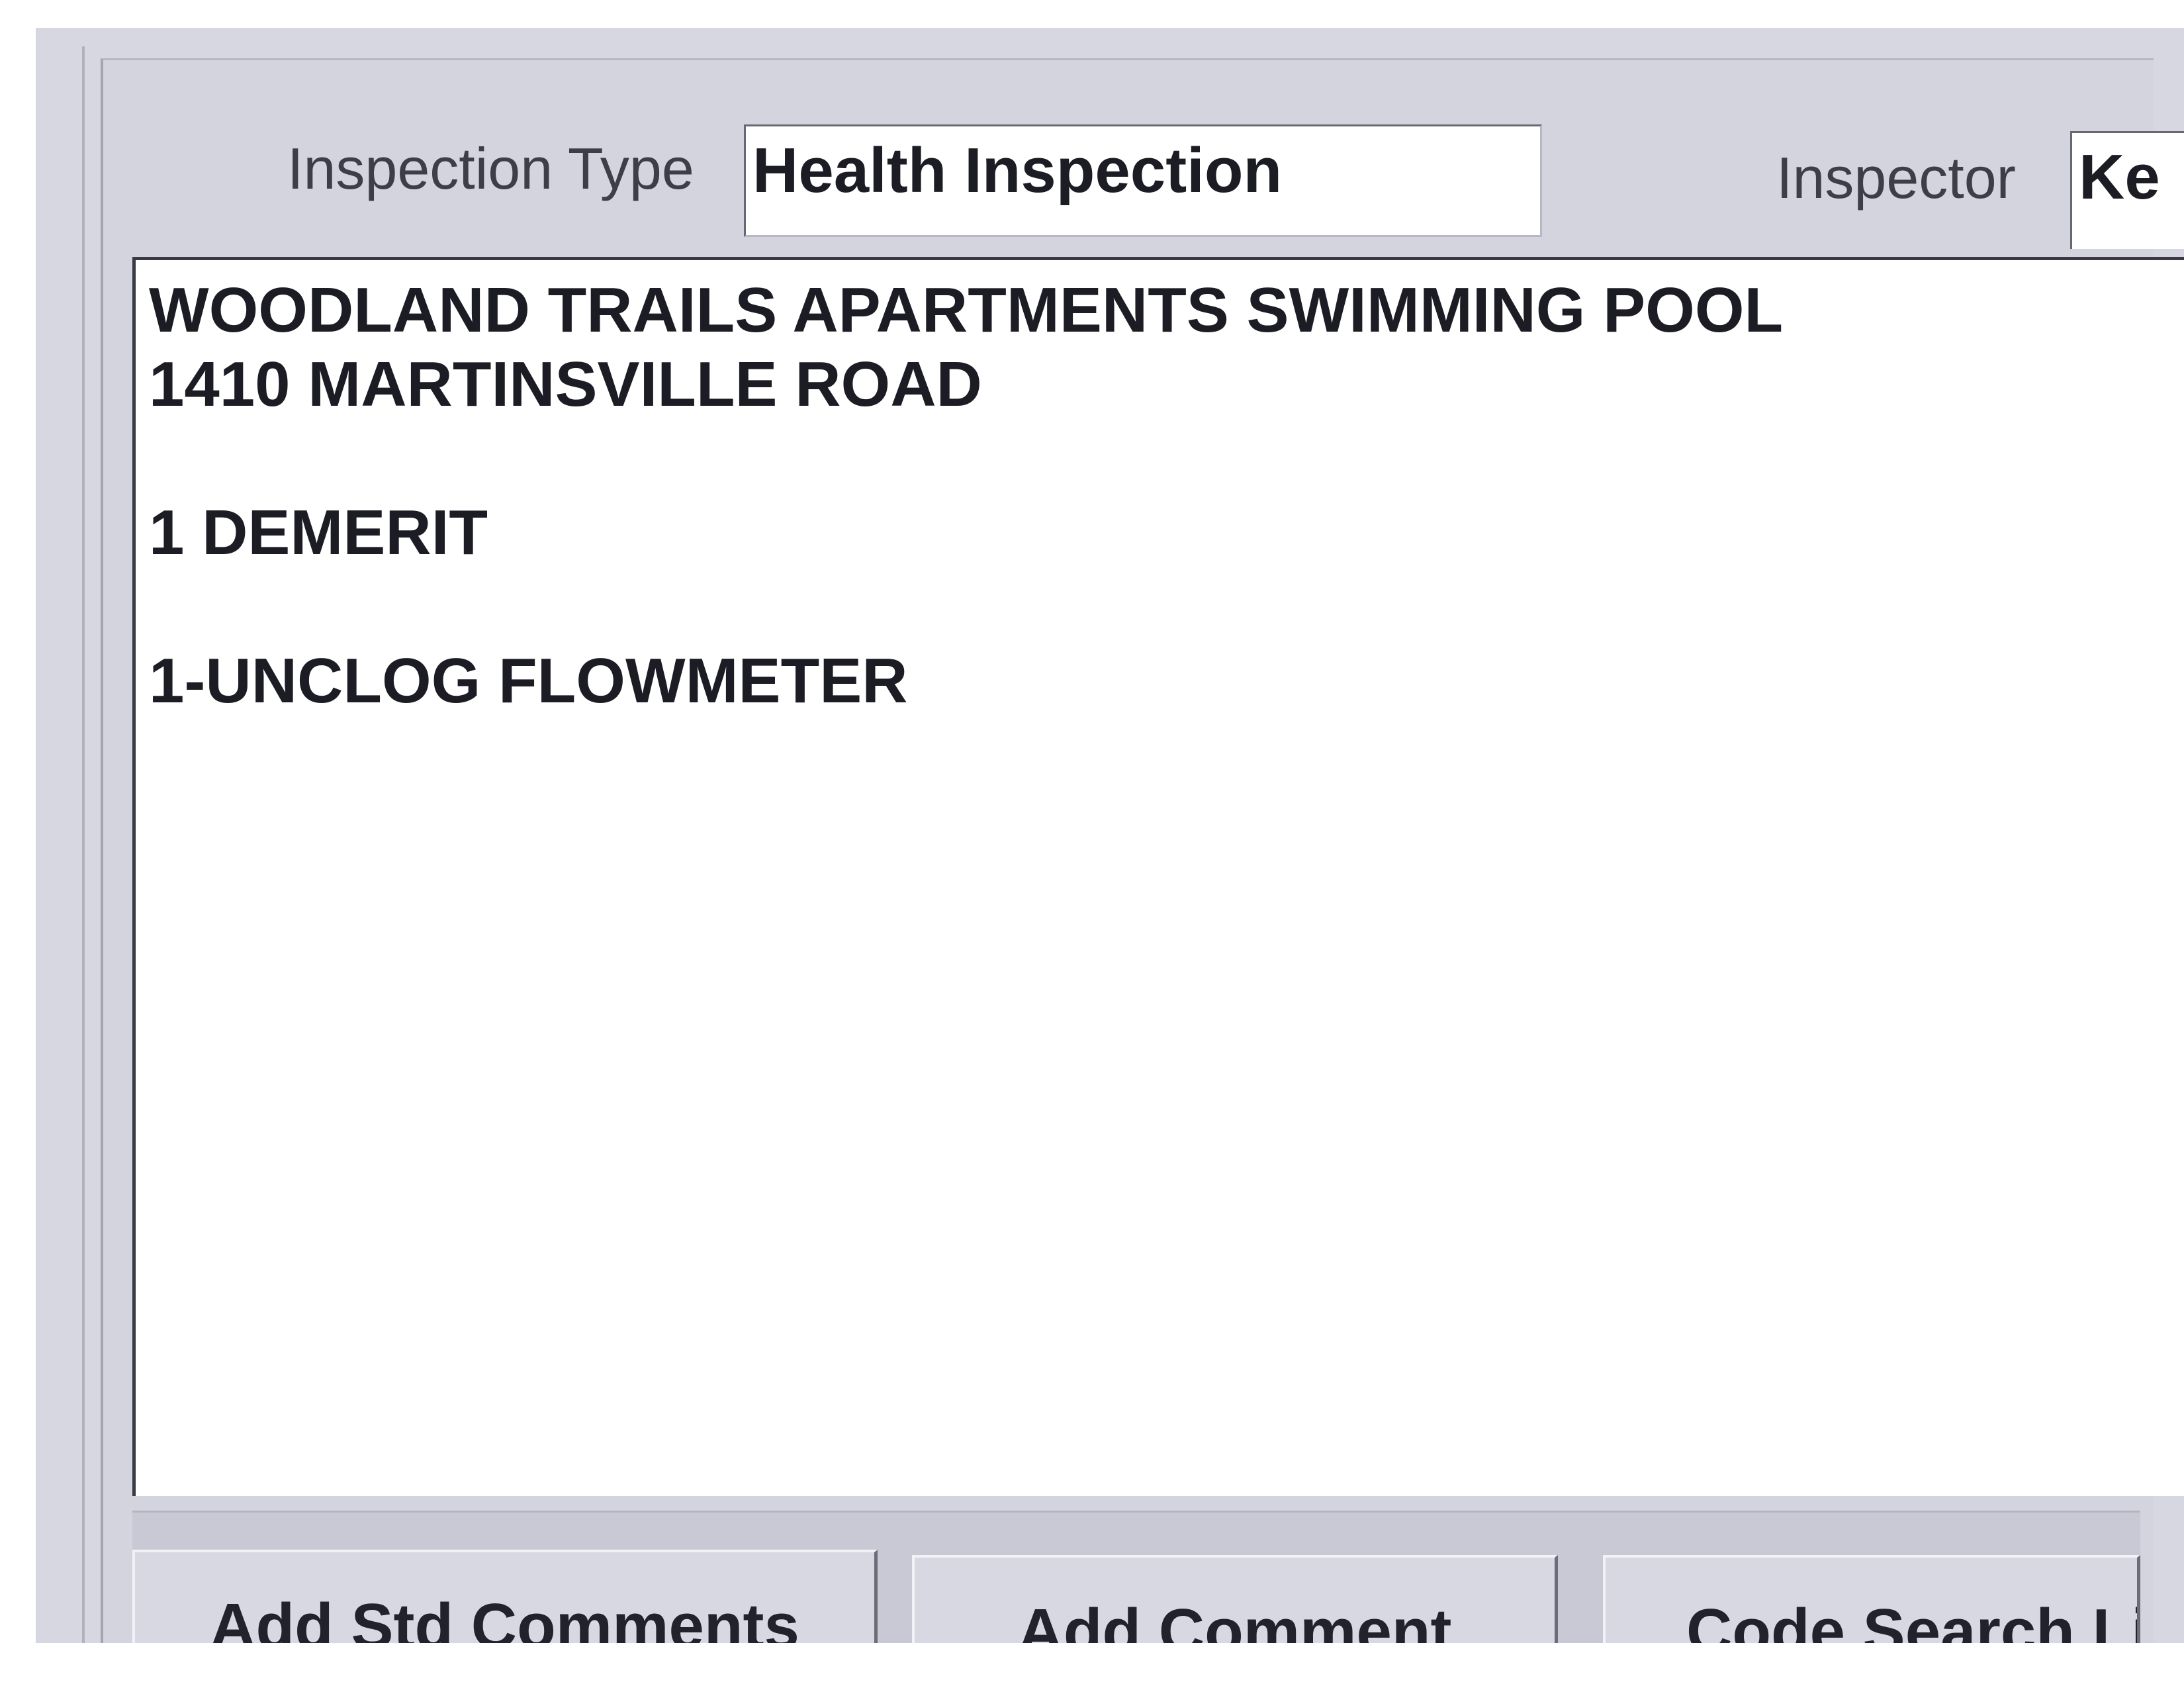 The height and width of the screenshot is (1688, 2184). What do you see at coordinates (967, 310) in the screenshot?
I see `comment-line-facility: WOODLAND TRAILS APARTMENTS SWIMMING POOL` at bounding box center [967, 310].